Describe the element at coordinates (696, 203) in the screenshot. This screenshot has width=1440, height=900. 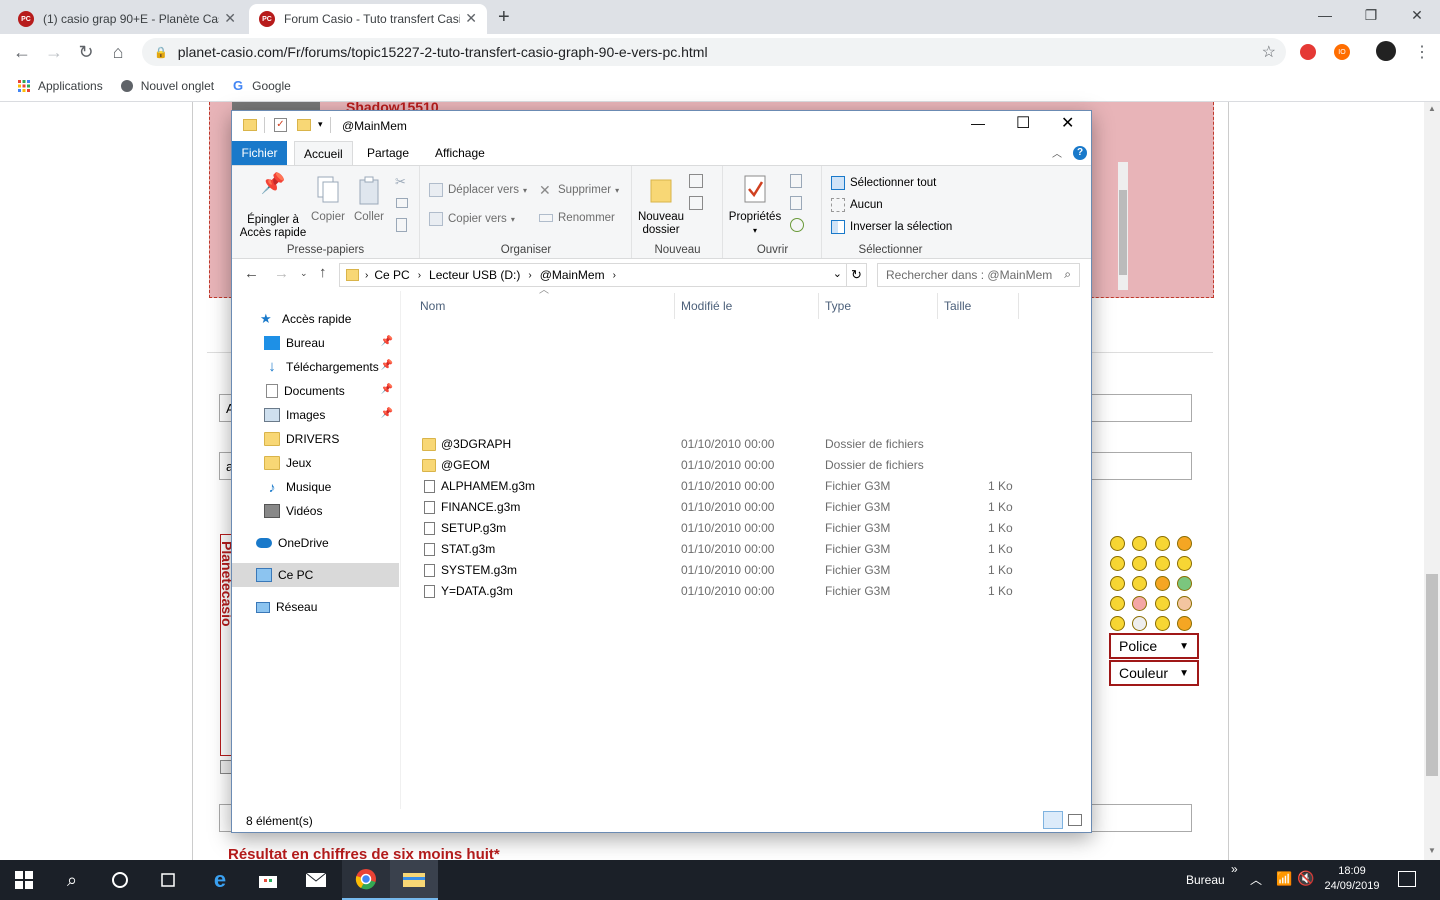
I see `easy-access-icon` at that location.